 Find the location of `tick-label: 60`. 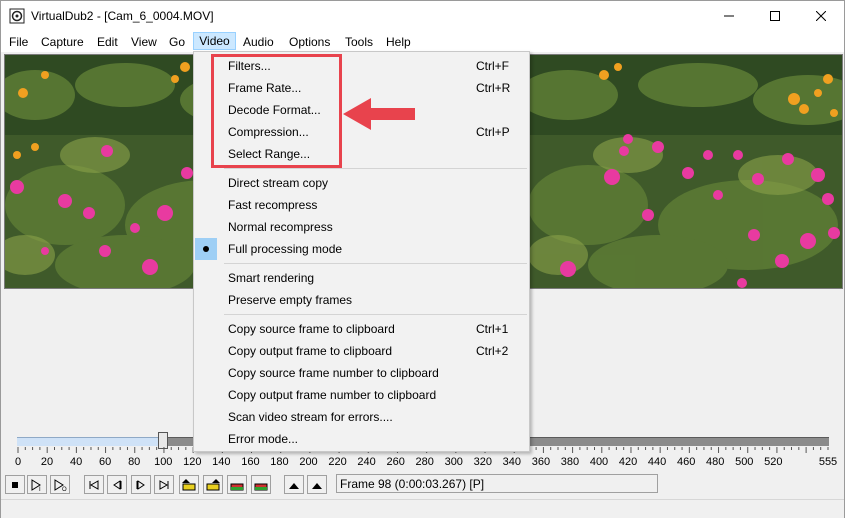

tick-label: 60 is located at coordinates (105, 462).